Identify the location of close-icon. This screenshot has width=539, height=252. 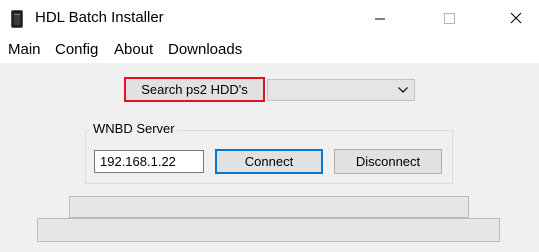
(516, 18).